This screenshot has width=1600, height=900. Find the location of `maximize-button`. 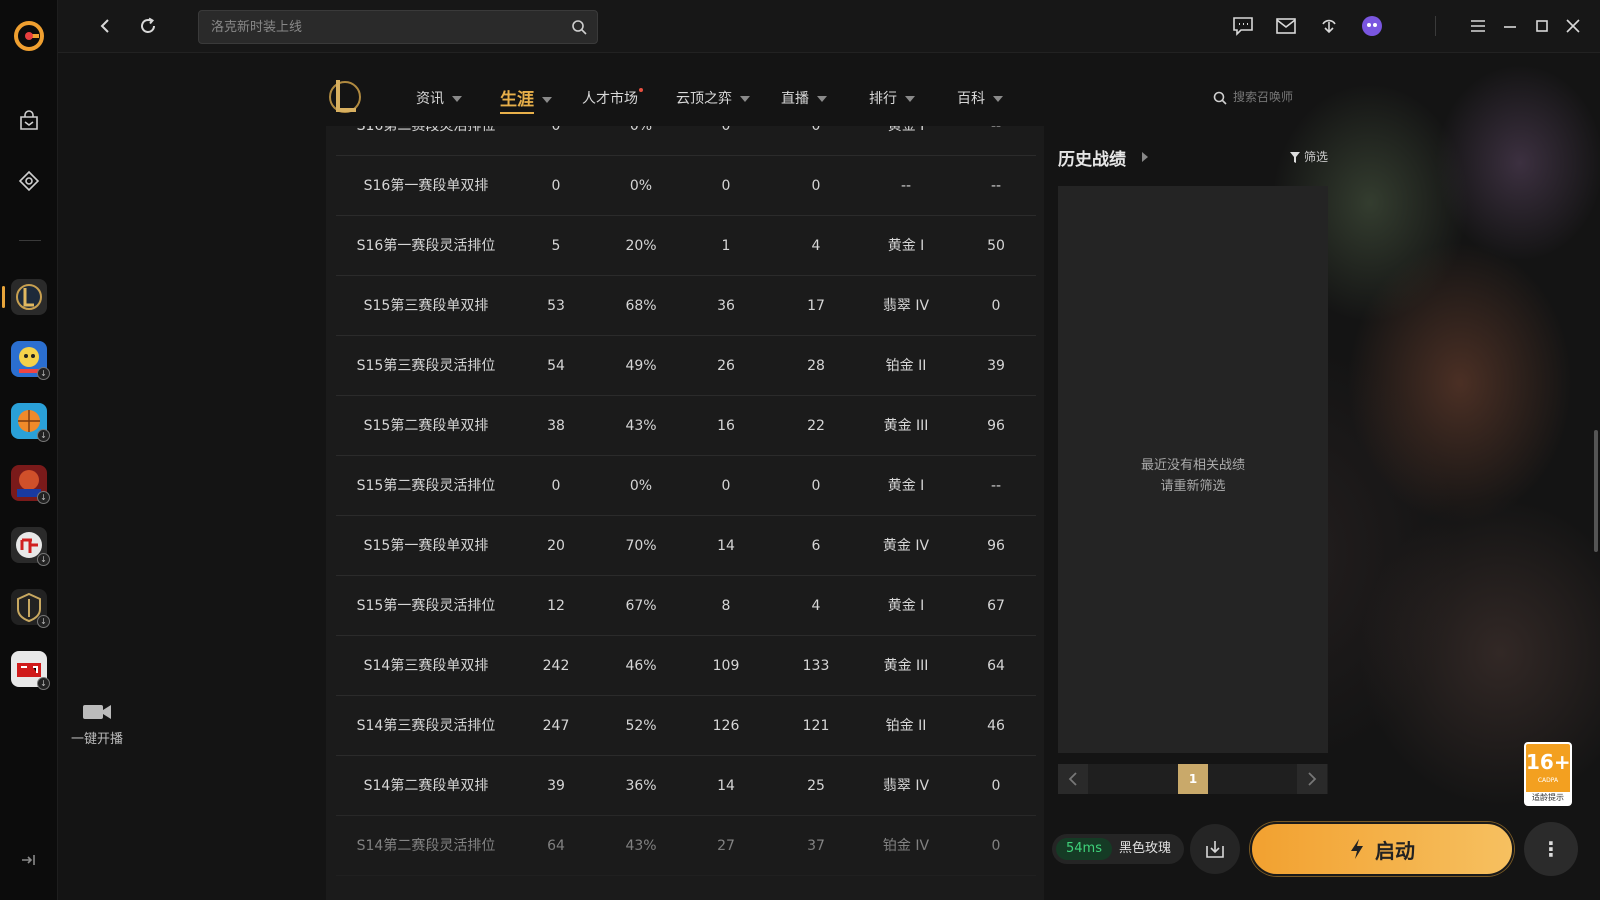

maximize-button is located at coordinates (1542, 26).